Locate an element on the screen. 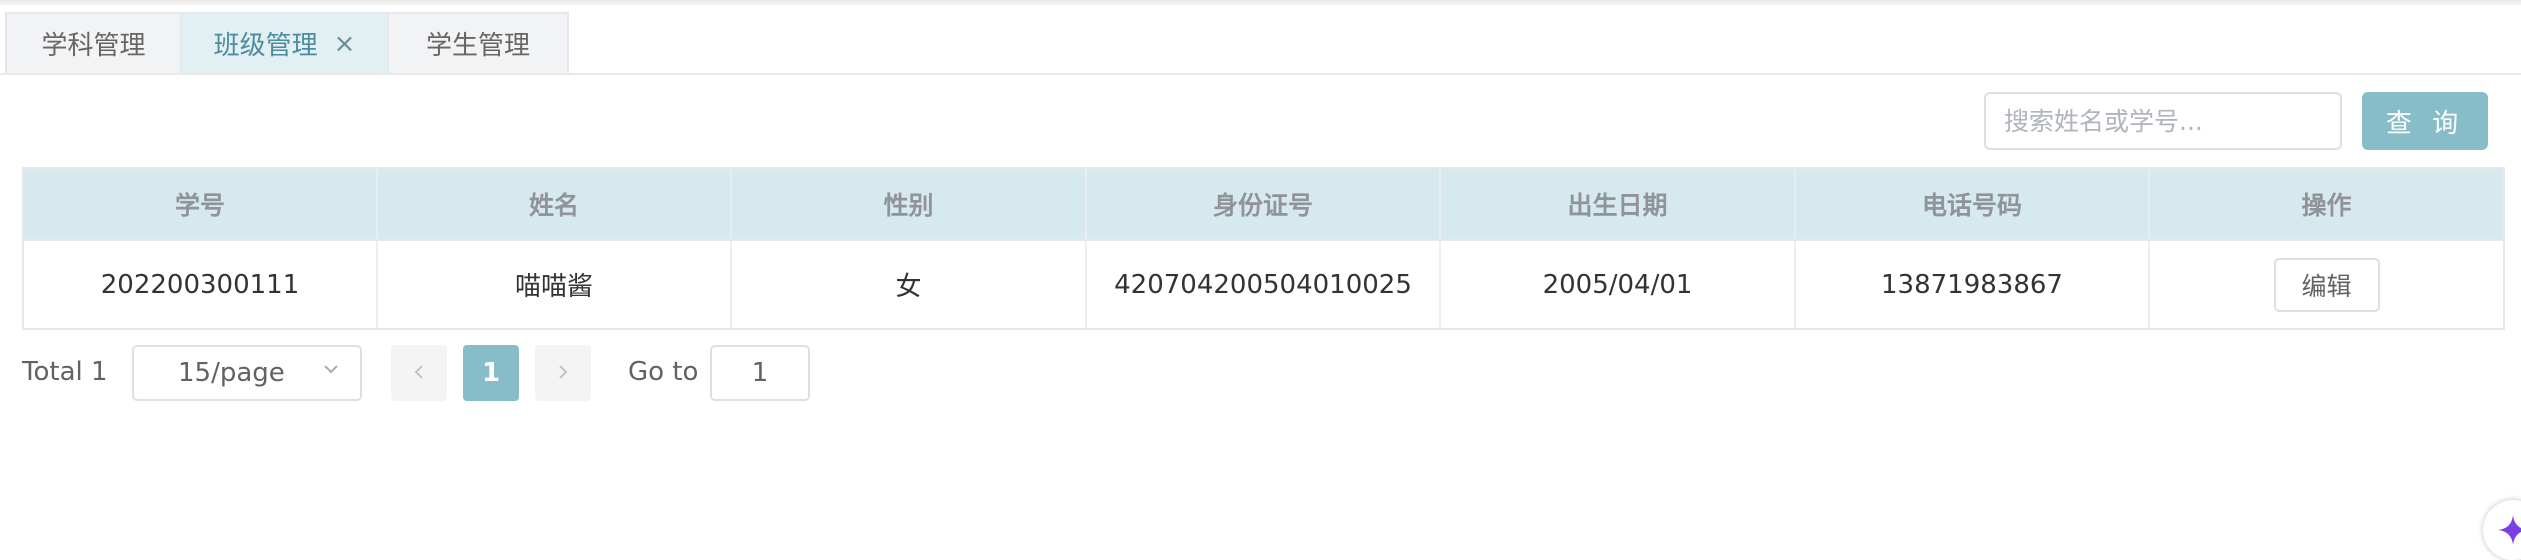 The height and width of the screenshot is (560, 2521). next-page-button is located at coordinates (563, 373).